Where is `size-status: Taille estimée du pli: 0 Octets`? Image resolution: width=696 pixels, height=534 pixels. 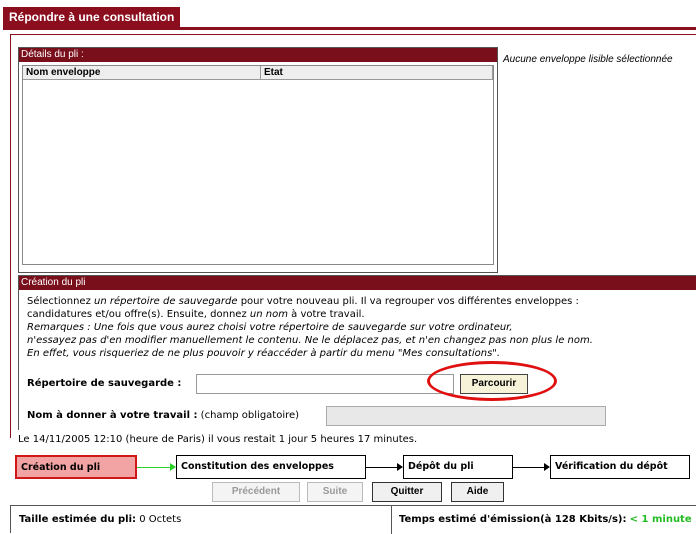
size-status: Taille estimée du pli: 0 Octets is located at coordinates (100, 519).